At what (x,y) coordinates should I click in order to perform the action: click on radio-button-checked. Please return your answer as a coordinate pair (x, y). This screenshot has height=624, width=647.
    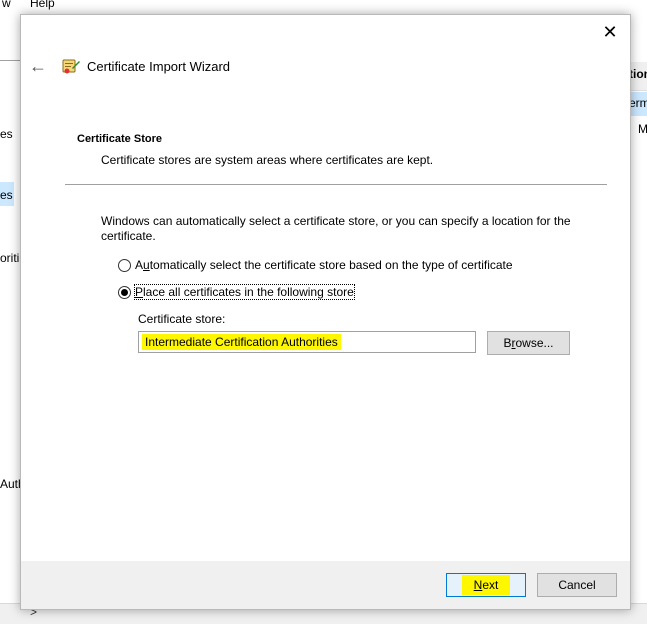
    Looking at the image, I should click on (124, 292).